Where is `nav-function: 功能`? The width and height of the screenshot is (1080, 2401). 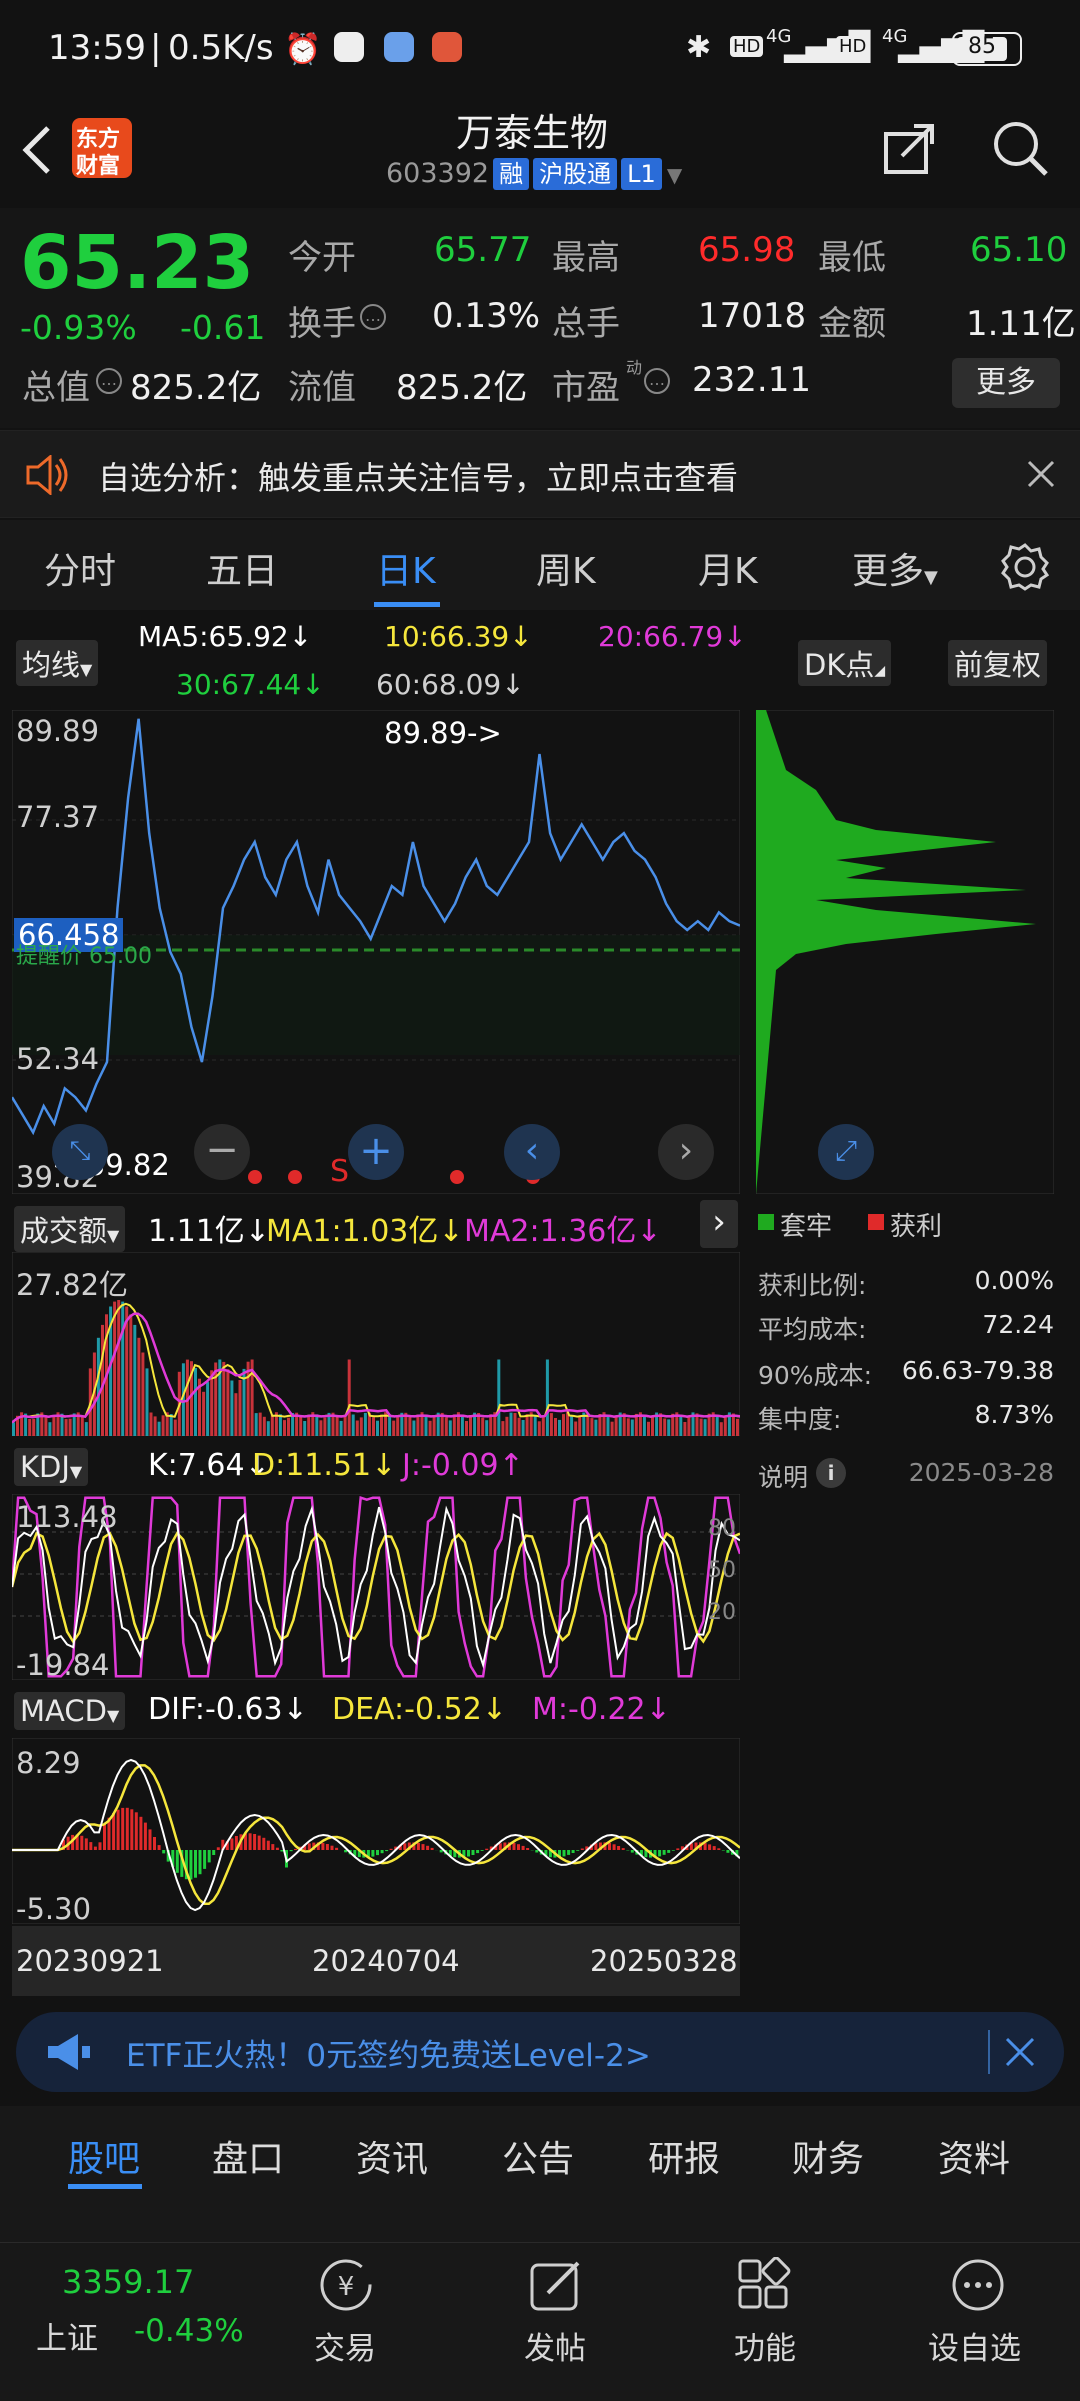 nav-function: 功能 is located at coordinates (765, 2345).